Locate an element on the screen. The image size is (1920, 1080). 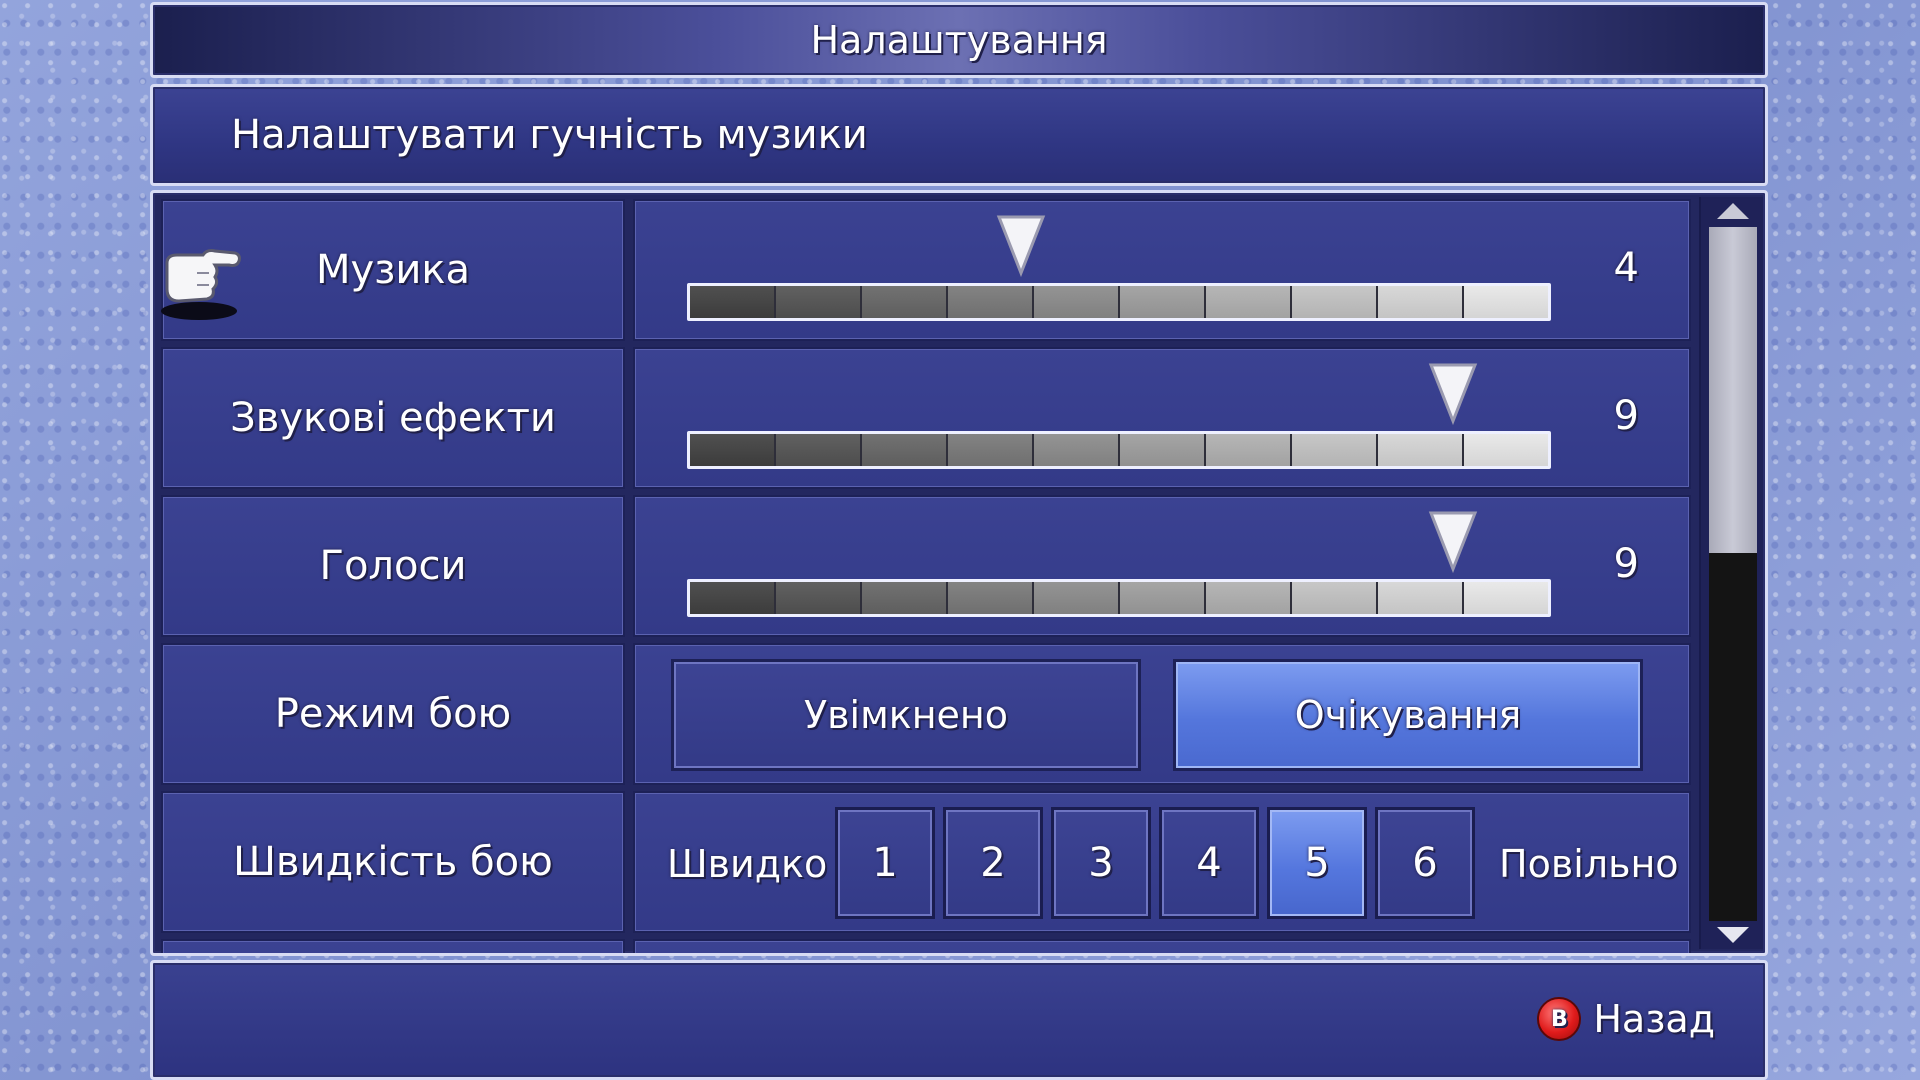
speed-slow-label: Повільно is located at coordinates (1589, 864).